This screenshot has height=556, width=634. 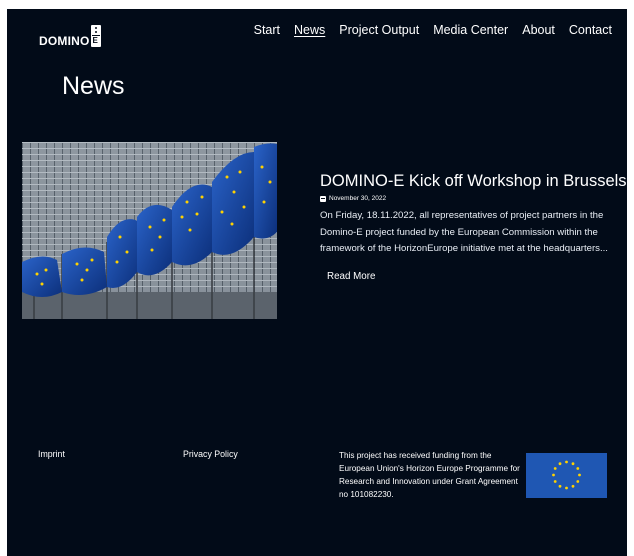 I want to click on nav-project-output: Project Output, so click(x=379, y=30).